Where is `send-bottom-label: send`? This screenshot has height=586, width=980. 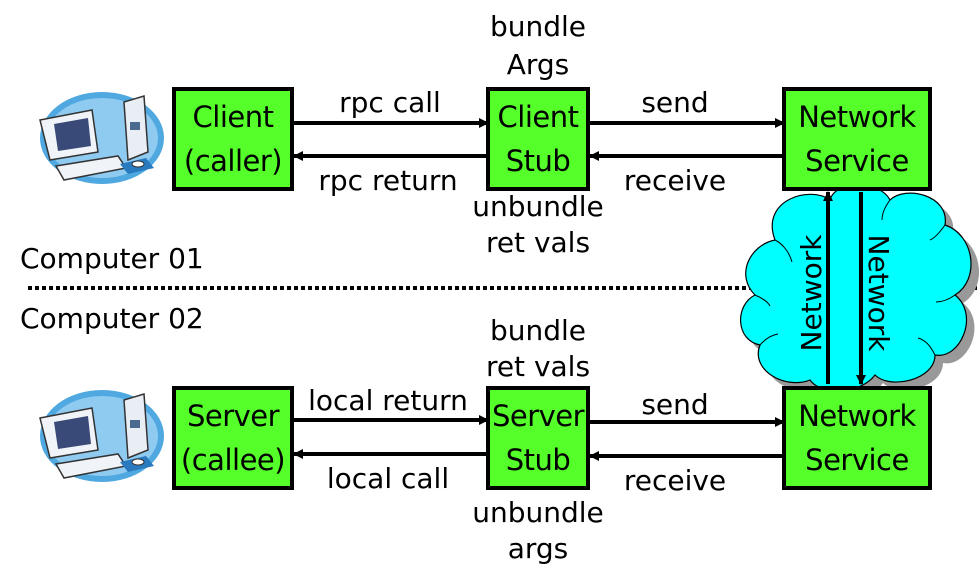 send-bottom-label: send is located at coordinates (675, 404).